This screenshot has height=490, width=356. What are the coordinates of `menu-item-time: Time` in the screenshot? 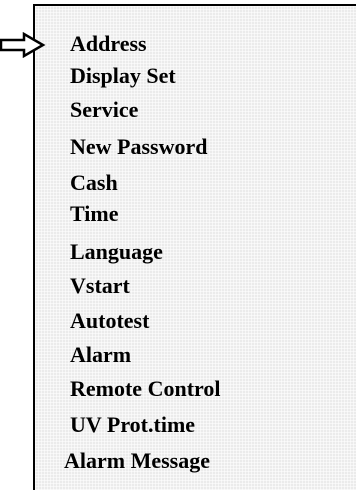 It's located at (94, 214).